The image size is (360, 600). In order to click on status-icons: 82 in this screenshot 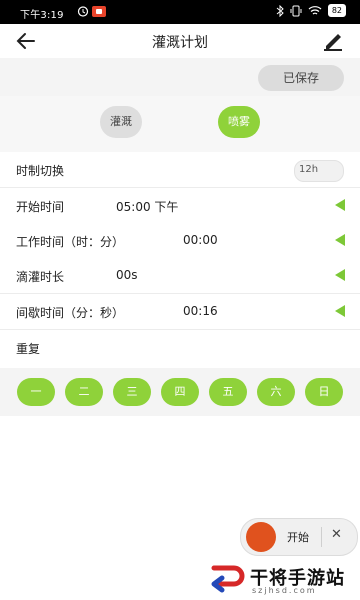, I will do `click(311, 10)`.